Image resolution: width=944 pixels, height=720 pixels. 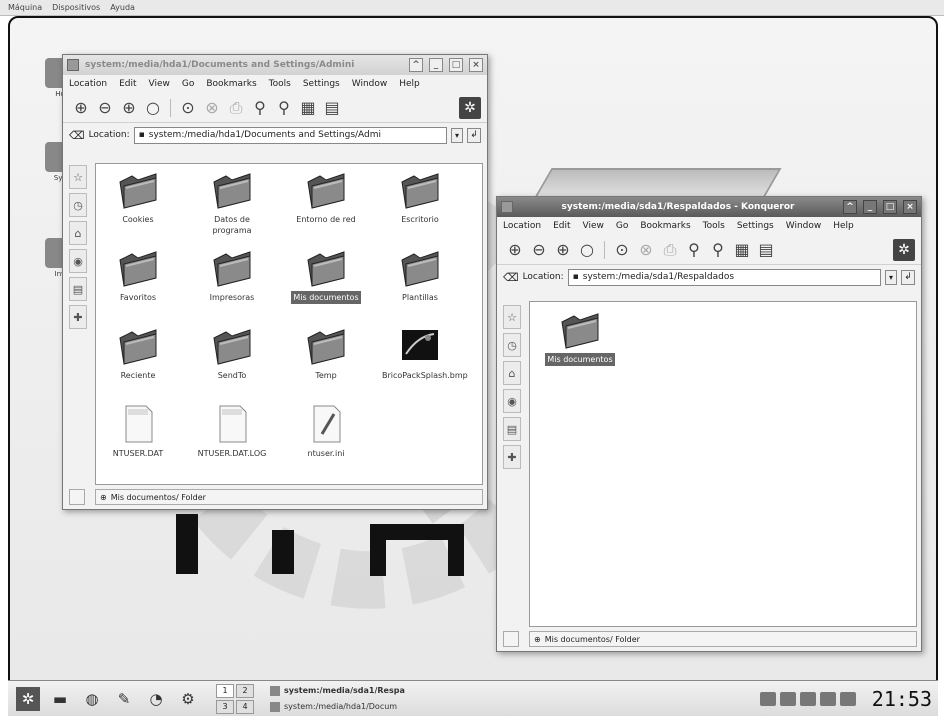 I want to click on pager-desktop-3: 3, so click(x=225, y=706).